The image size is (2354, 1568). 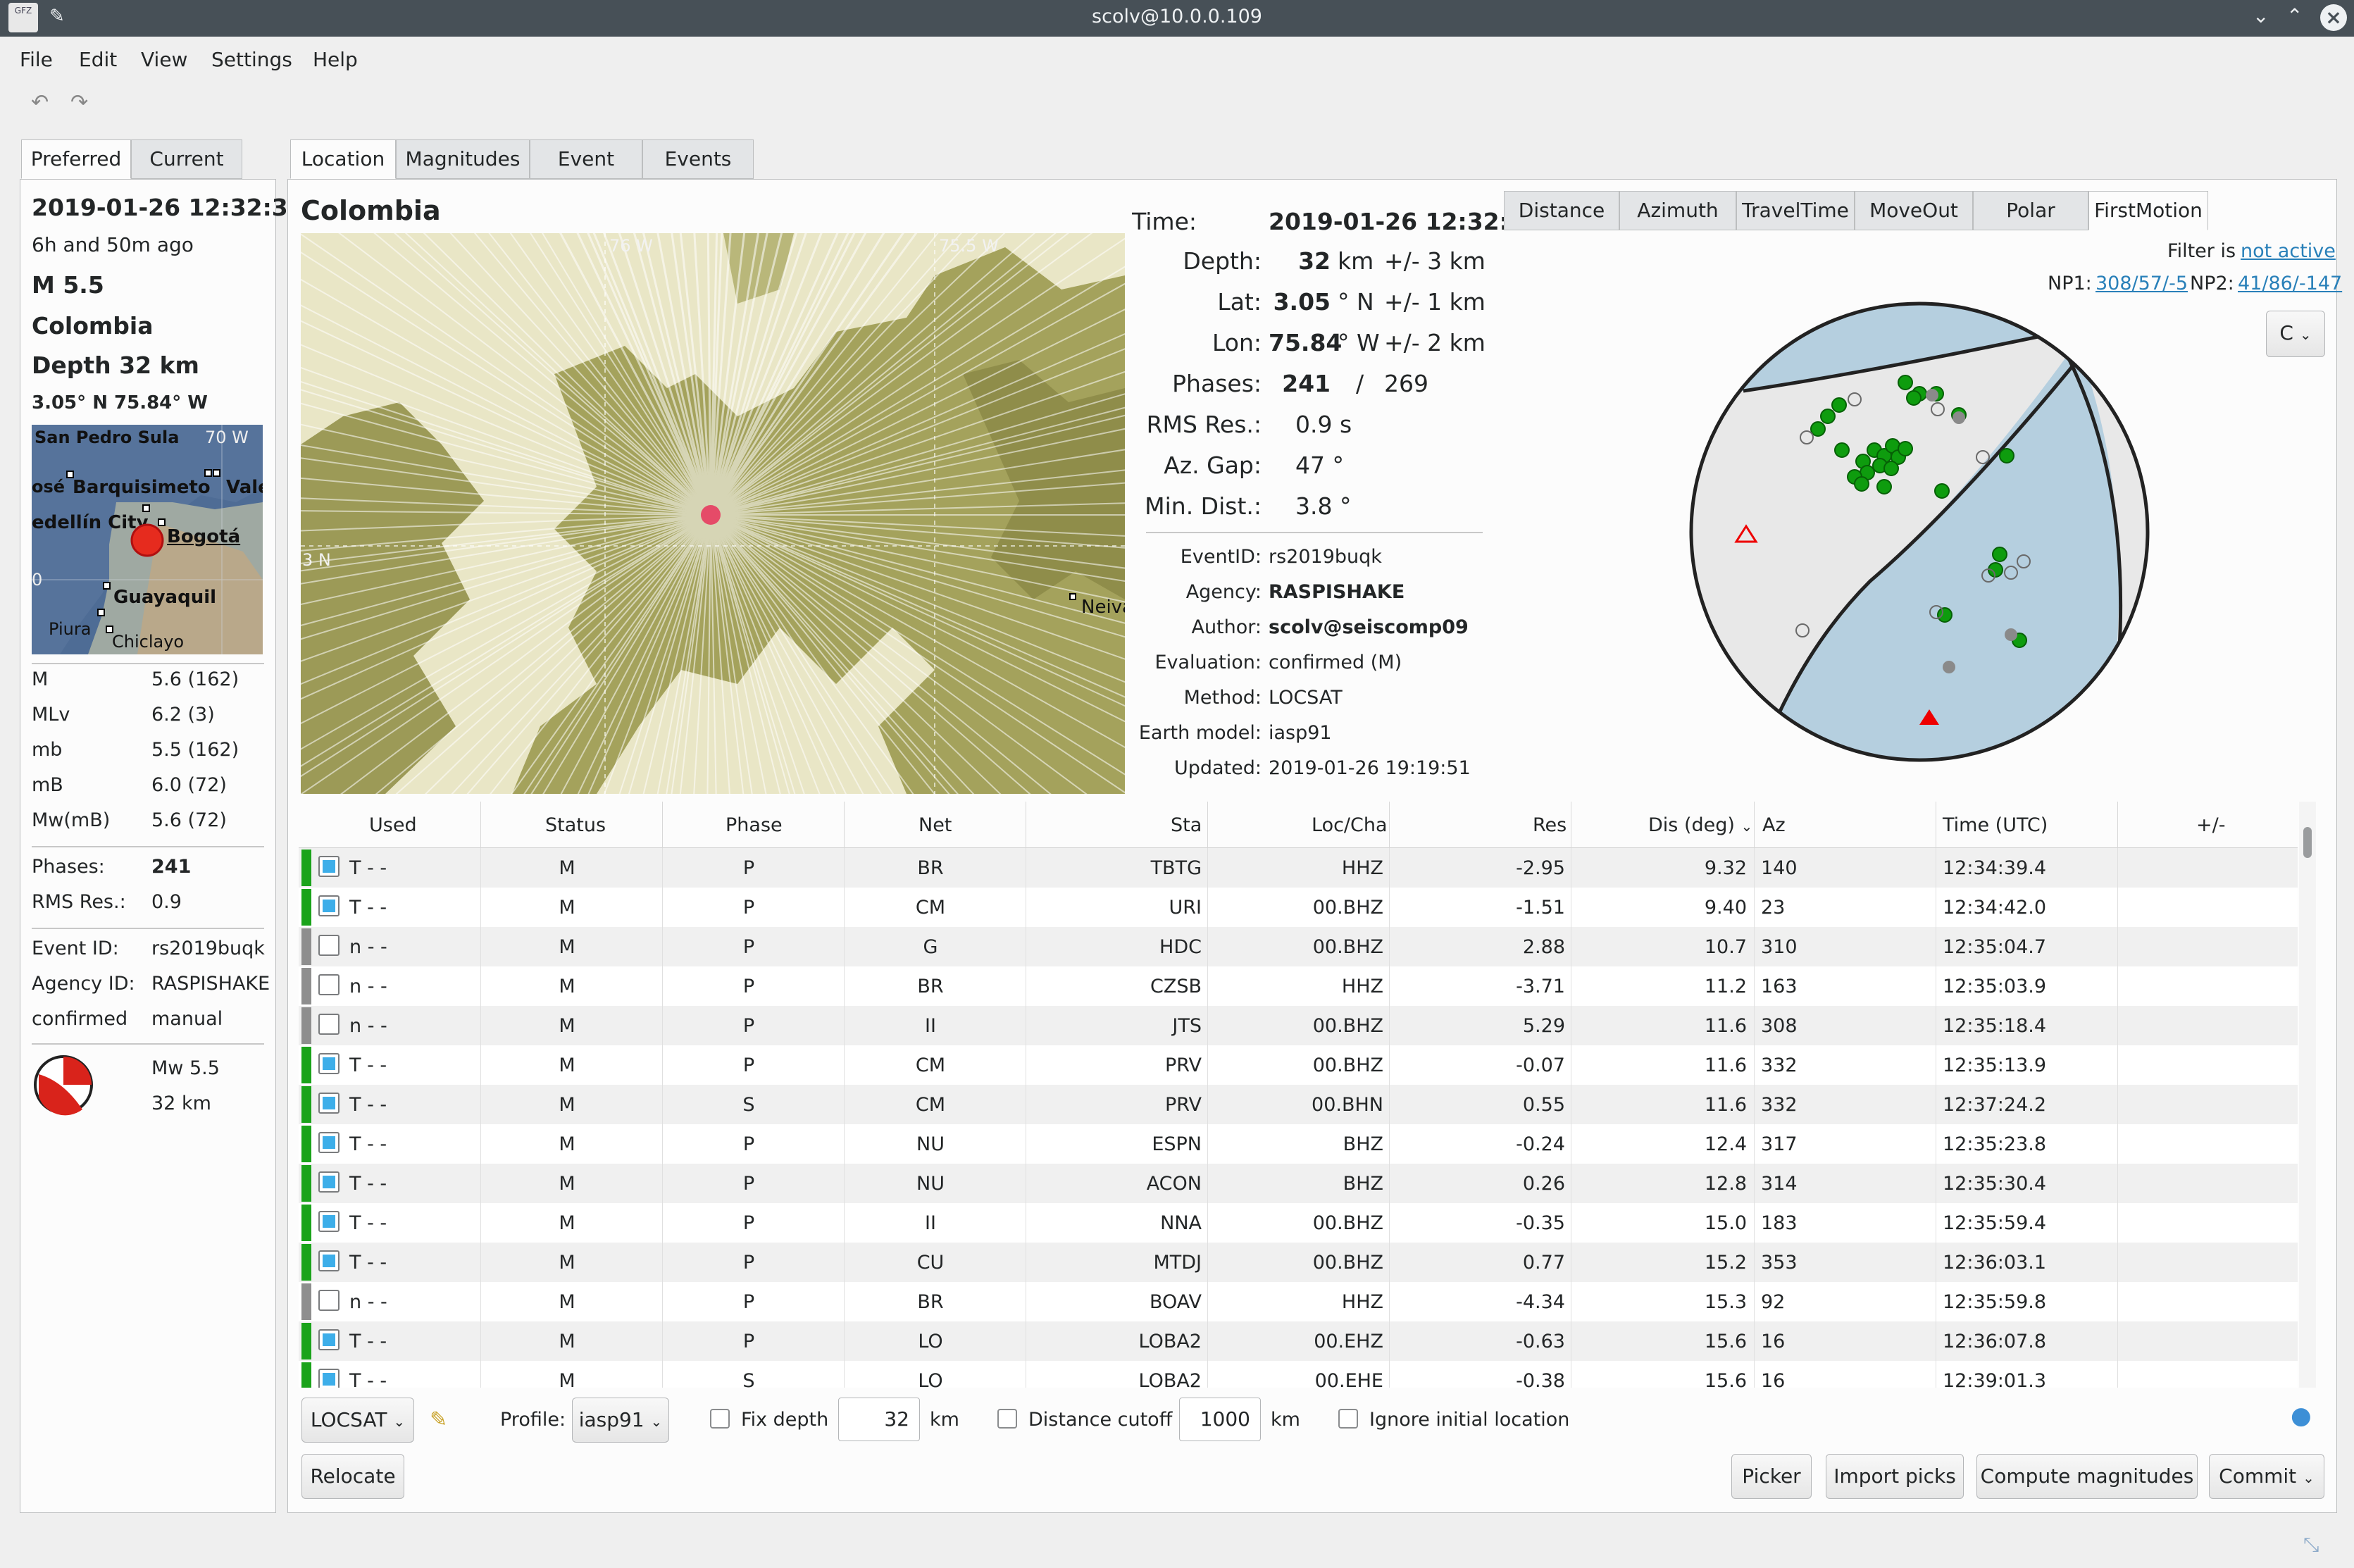 What do you see at coordinates (76, 159) in the screenshot?
I see `tab-preferred: Preferred` at bounding box center [76, 159].